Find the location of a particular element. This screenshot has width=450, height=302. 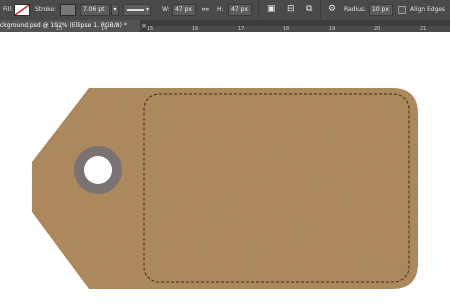

stroke-width-dropdown: ▾ is located at coordinates (115, 10).